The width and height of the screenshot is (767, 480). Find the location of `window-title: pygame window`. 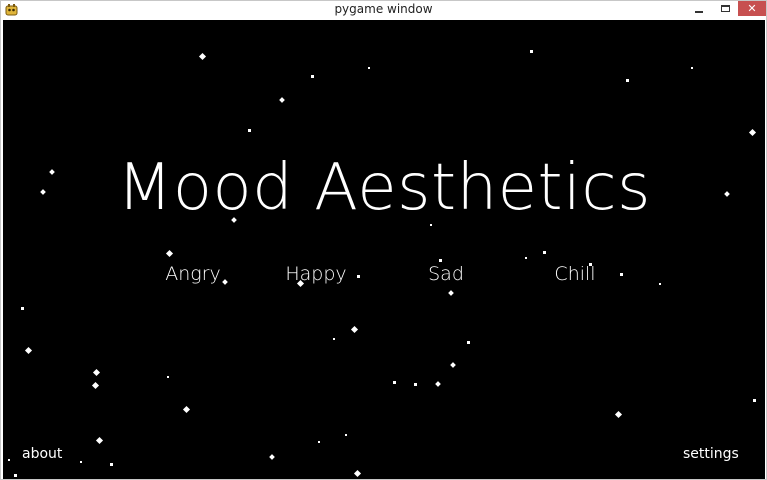

window-title: pygame window is located at coordinates (383, 9).